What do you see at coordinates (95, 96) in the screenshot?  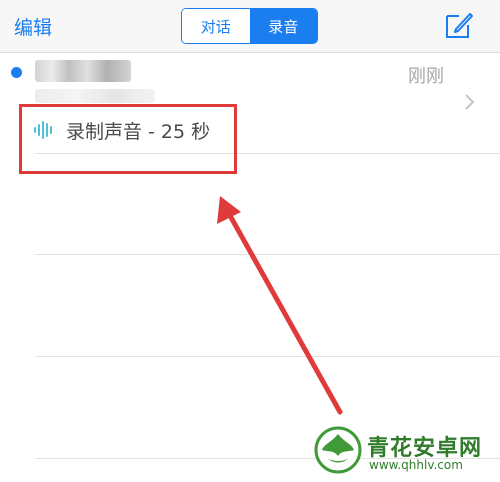 I see `message-preview-blurred` at bounding box center [95, 96].